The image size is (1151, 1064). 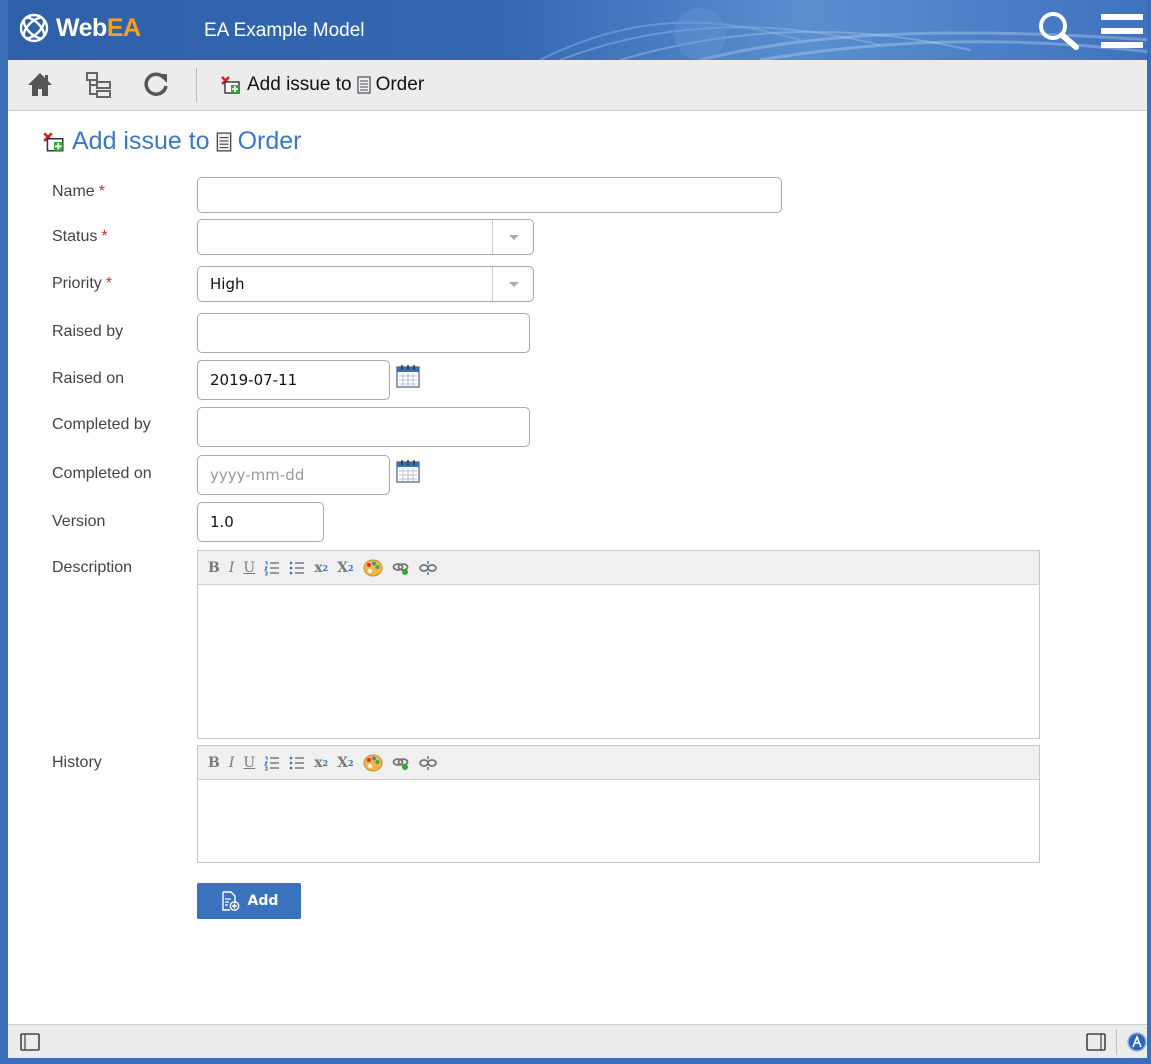 What do you see at coordinates (365, 237) in the screenshot?
I see `status-select` at bounding box center [365, 237].